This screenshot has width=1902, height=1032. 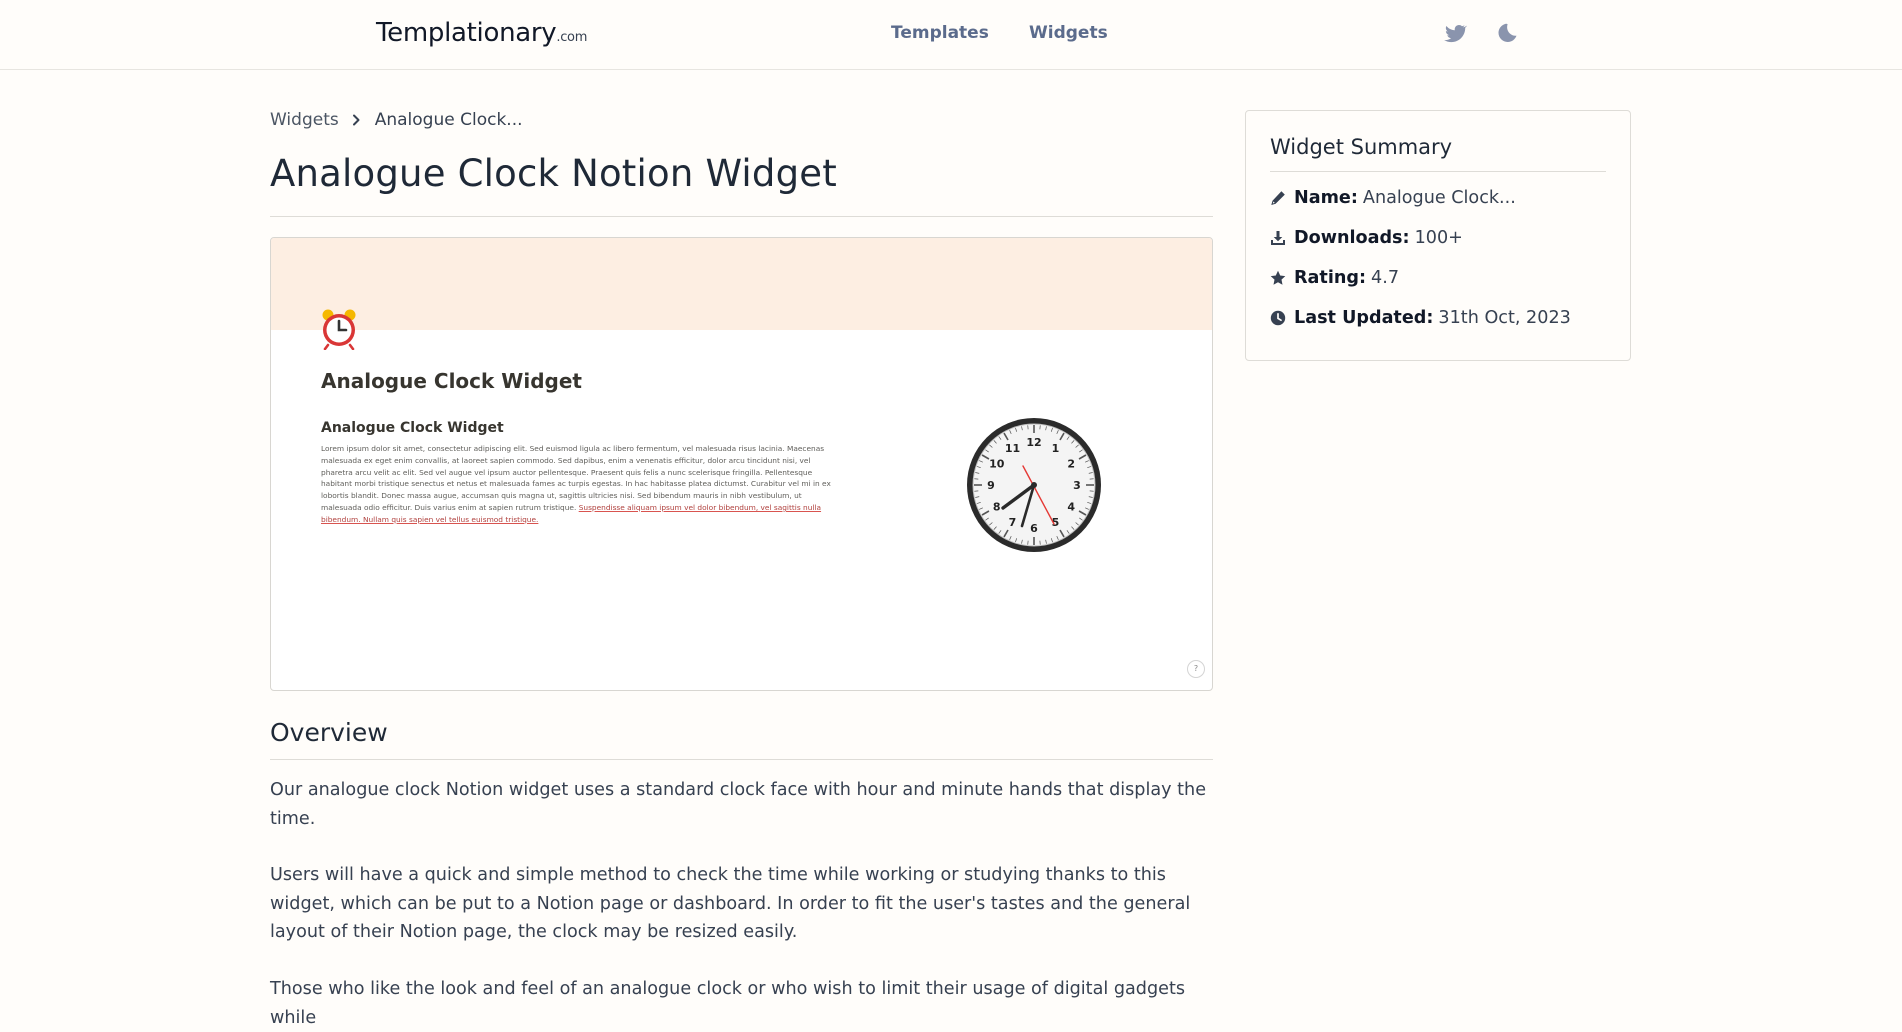 I want to click on pencil-icon, so click(x=1278, y=198).